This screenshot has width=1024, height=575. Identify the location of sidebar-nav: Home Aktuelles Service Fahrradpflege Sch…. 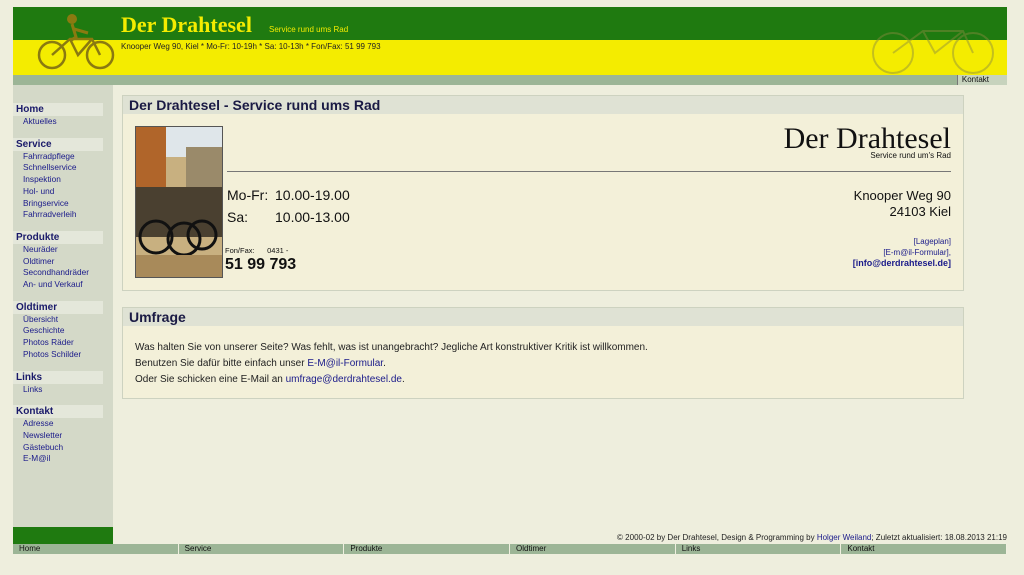
(63, 306).